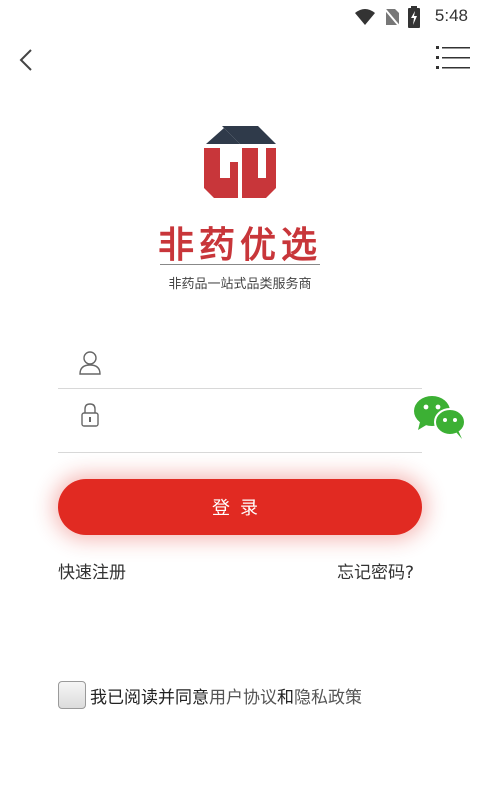 Image resolution: width=480 pixels, height=800 pixels. Describe the element at coordinates (92, 570) in the screenshot. I see `register-link: 快速注册` at that location.